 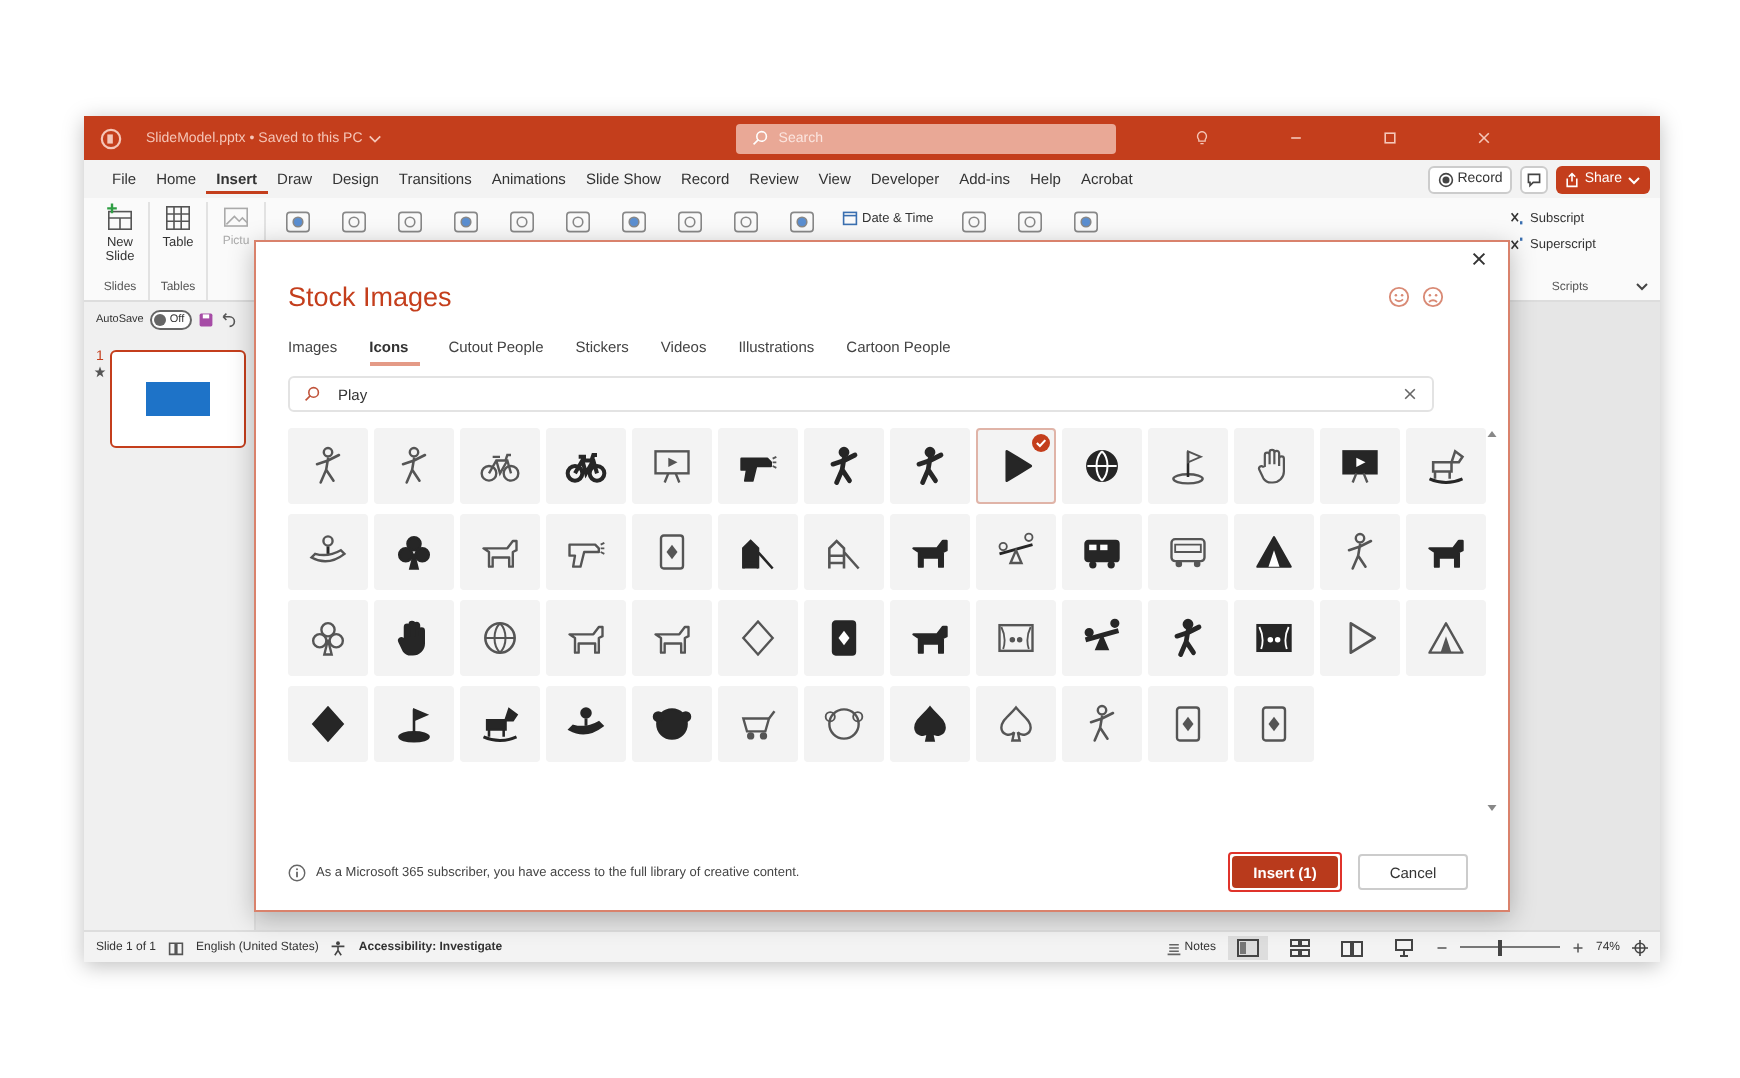 What do you see at coordinates (1479, 258) in the screenshot?
I see `close-icon` at bounding box center [1479, 258].